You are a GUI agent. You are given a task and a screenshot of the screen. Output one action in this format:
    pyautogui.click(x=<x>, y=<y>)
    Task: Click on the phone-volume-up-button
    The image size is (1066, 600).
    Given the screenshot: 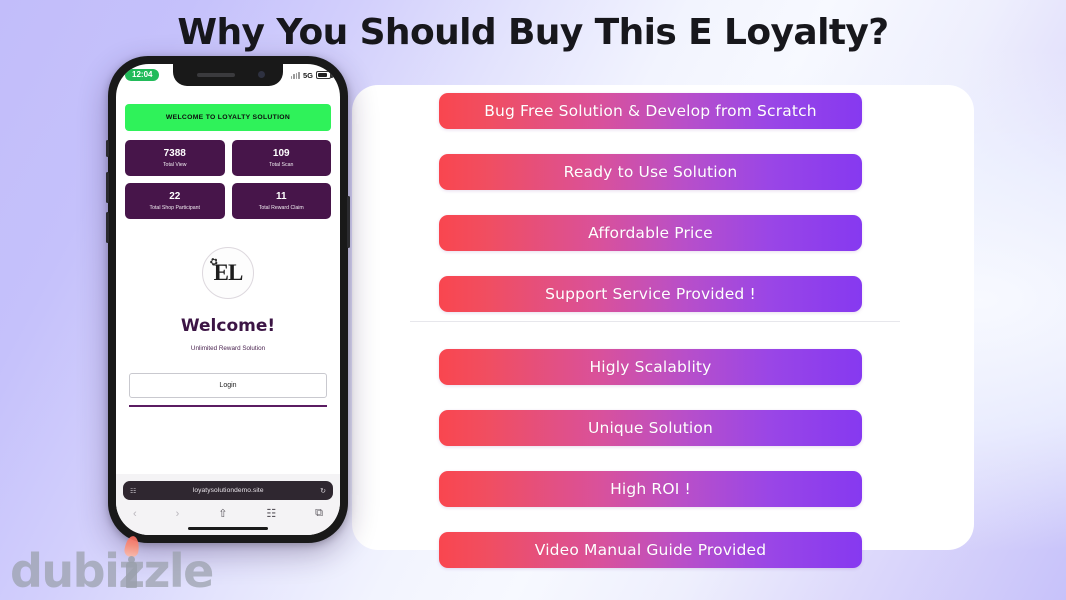 What is the action you would take?
    pyautogui.click(x=107, y=187)
    